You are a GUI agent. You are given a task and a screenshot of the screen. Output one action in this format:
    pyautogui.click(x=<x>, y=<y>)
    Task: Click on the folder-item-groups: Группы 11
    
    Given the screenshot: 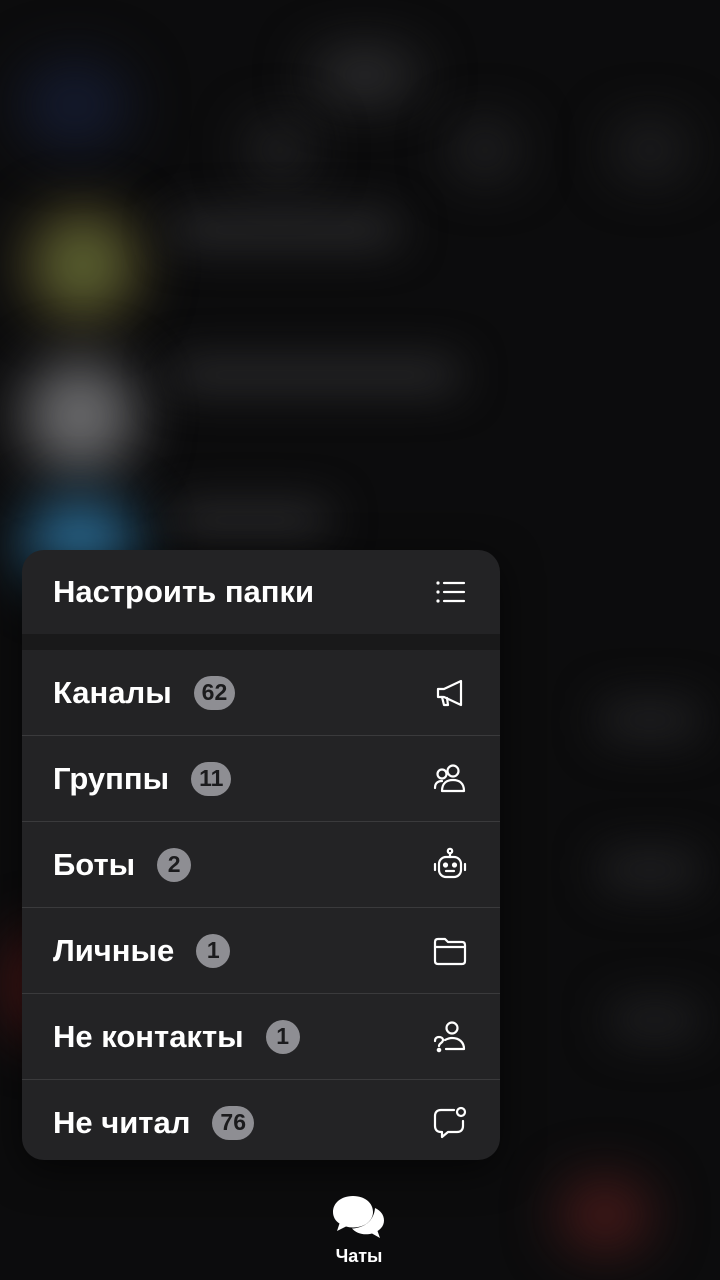 What is the action you would take?
    pyautogui.click(x=261, y=778)
    